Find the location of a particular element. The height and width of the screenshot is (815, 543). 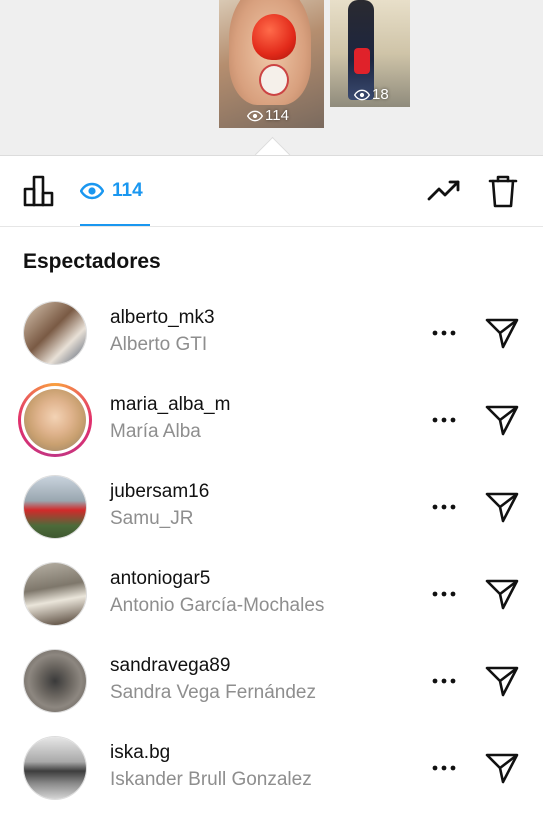

story-image-strawberry is located at coordinates (274, 37).